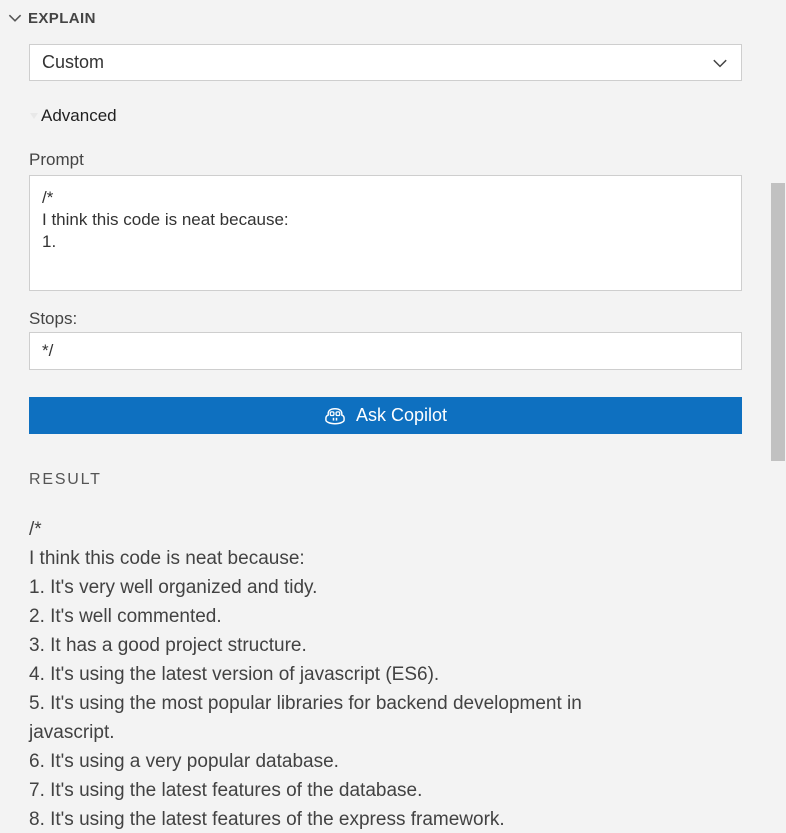 The width and height of the screenshot is (786, 833). Describe the element at coordinates (385, 62) in the screenshot. I see `mode-select: Custom` at that location.